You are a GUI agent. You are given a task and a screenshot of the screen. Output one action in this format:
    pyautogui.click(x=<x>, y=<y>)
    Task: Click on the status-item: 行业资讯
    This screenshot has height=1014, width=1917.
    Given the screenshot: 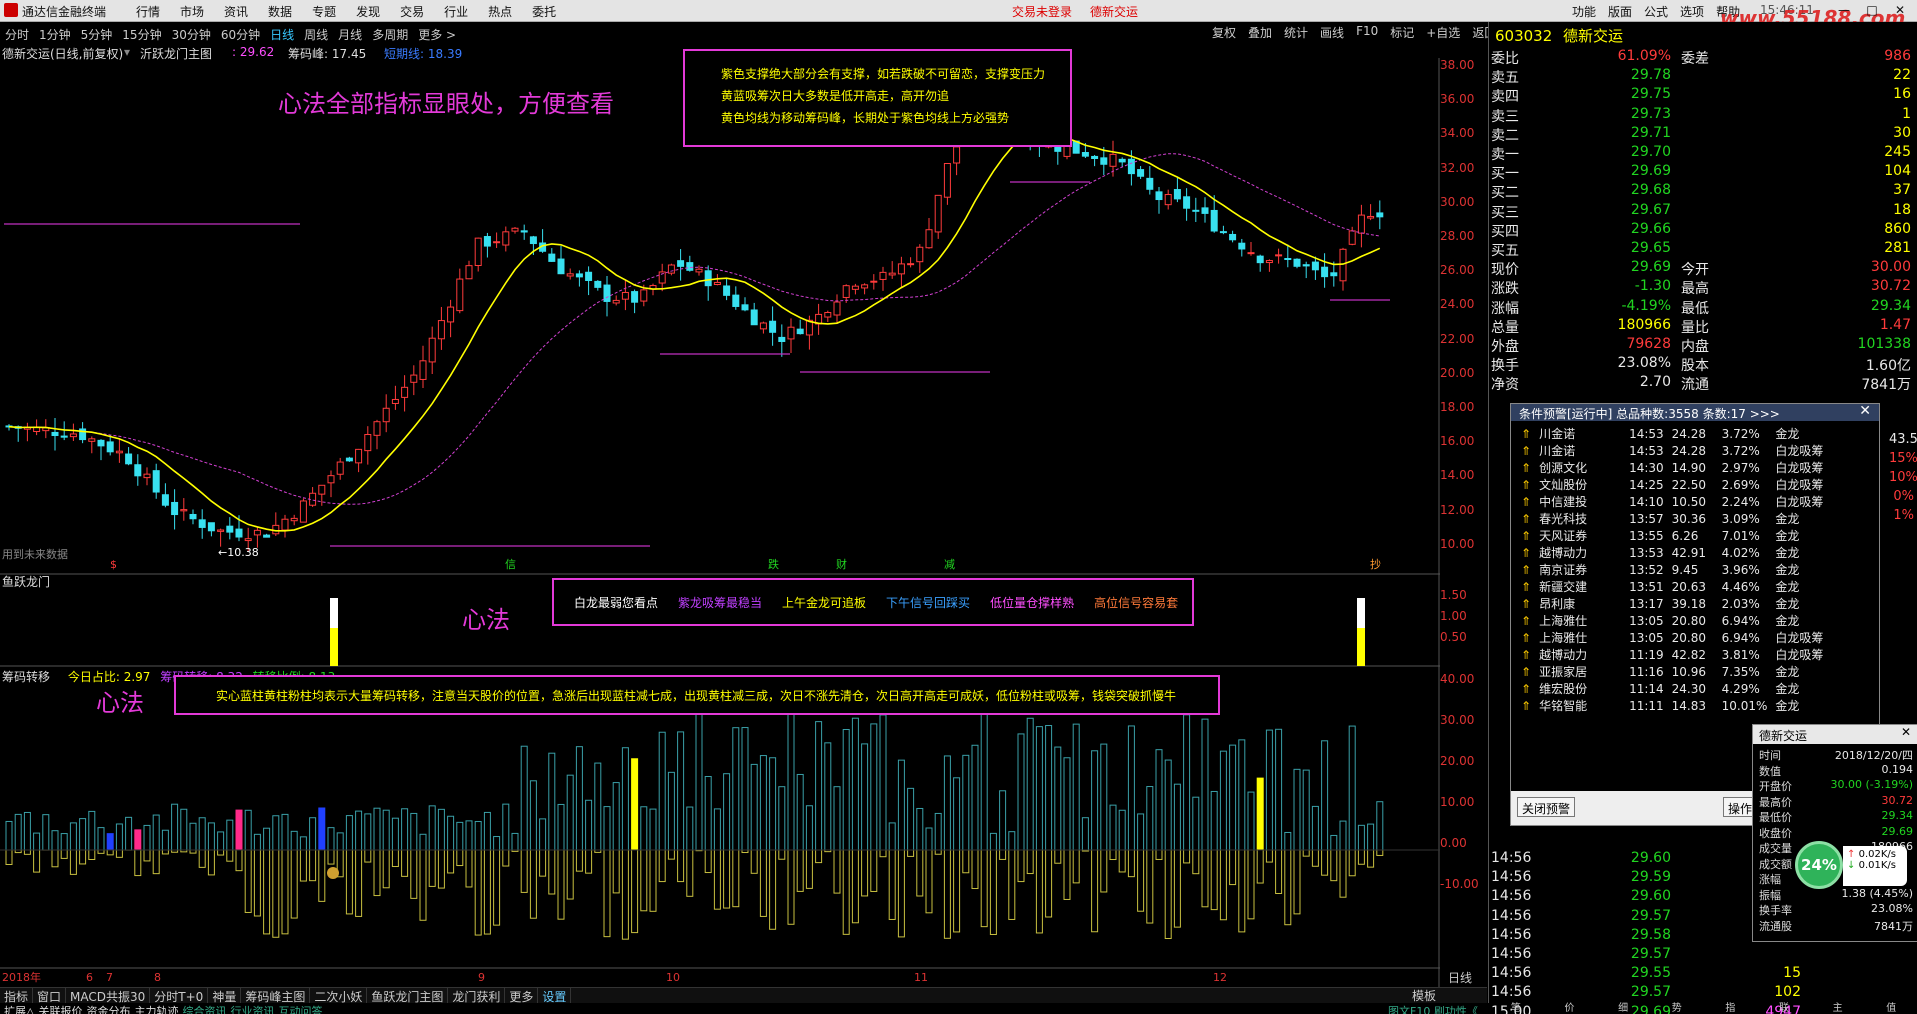 What is the action you would take?
    pyautogui.click(x=252, y=1009)
    